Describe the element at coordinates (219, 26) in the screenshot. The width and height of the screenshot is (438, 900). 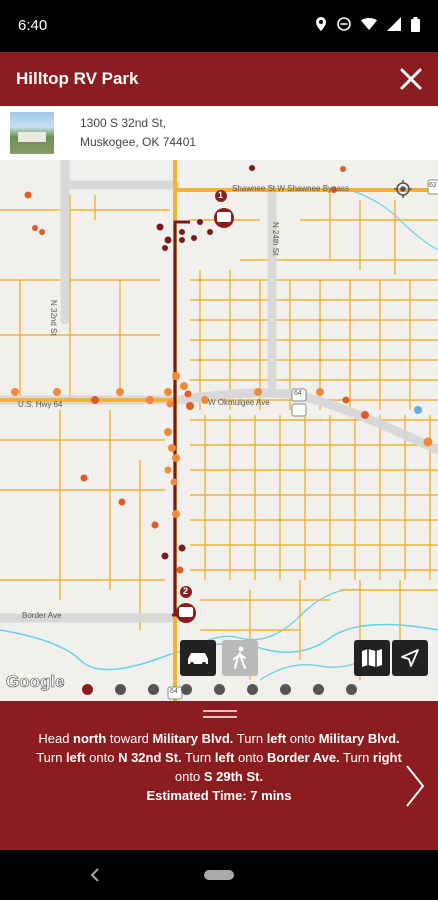
I see `status-bar: 6:40` at that location.